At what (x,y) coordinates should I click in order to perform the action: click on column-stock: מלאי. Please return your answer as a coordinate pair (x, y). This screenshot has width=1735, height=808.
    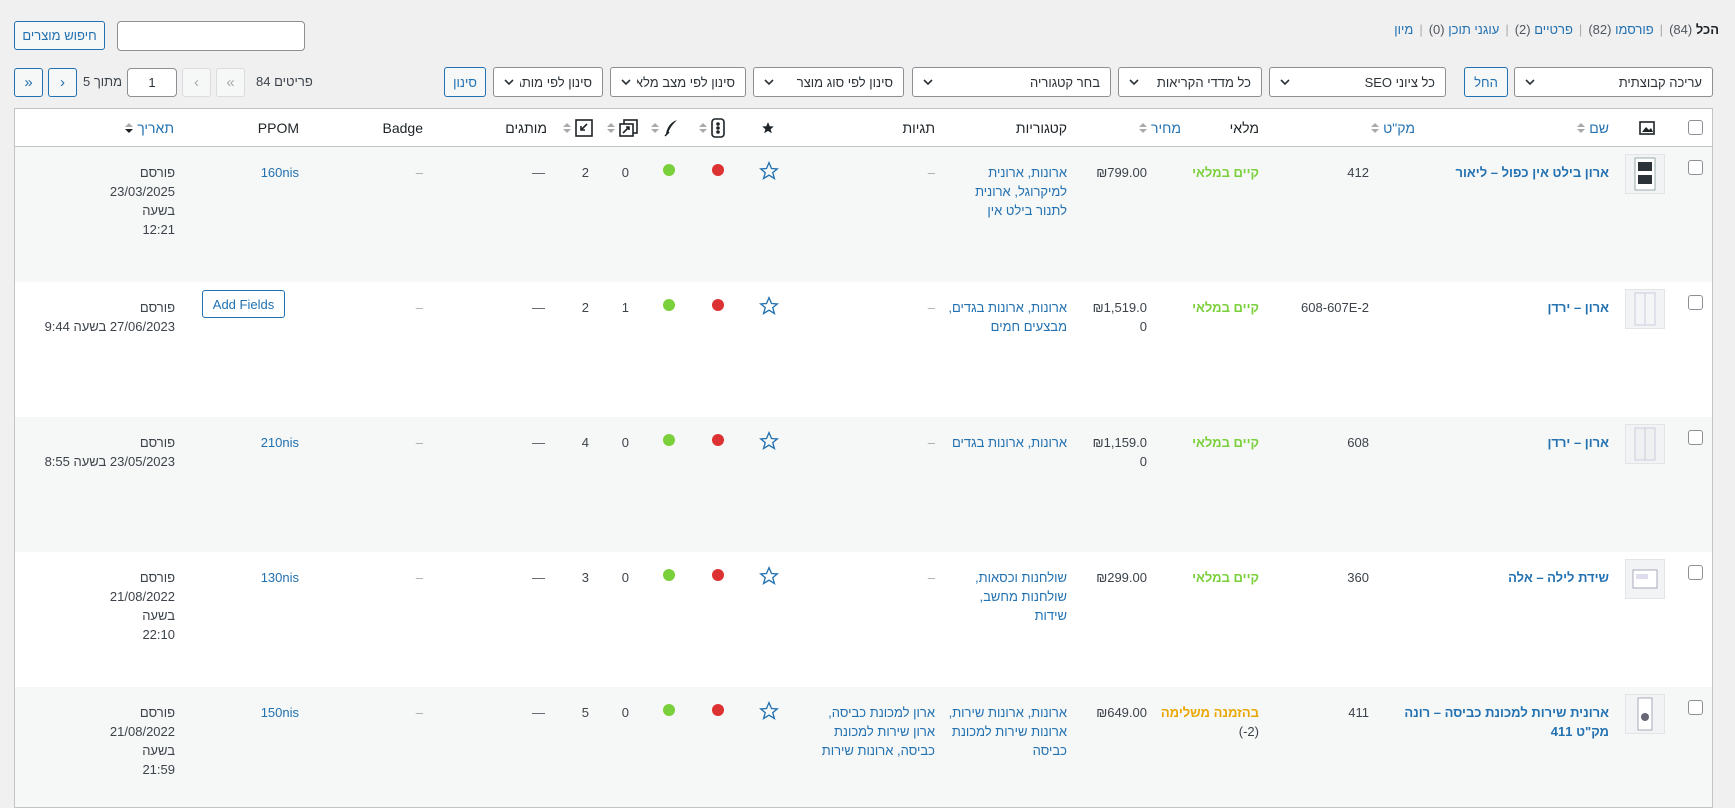
    Looking at the image, I should click on (1244, 127).